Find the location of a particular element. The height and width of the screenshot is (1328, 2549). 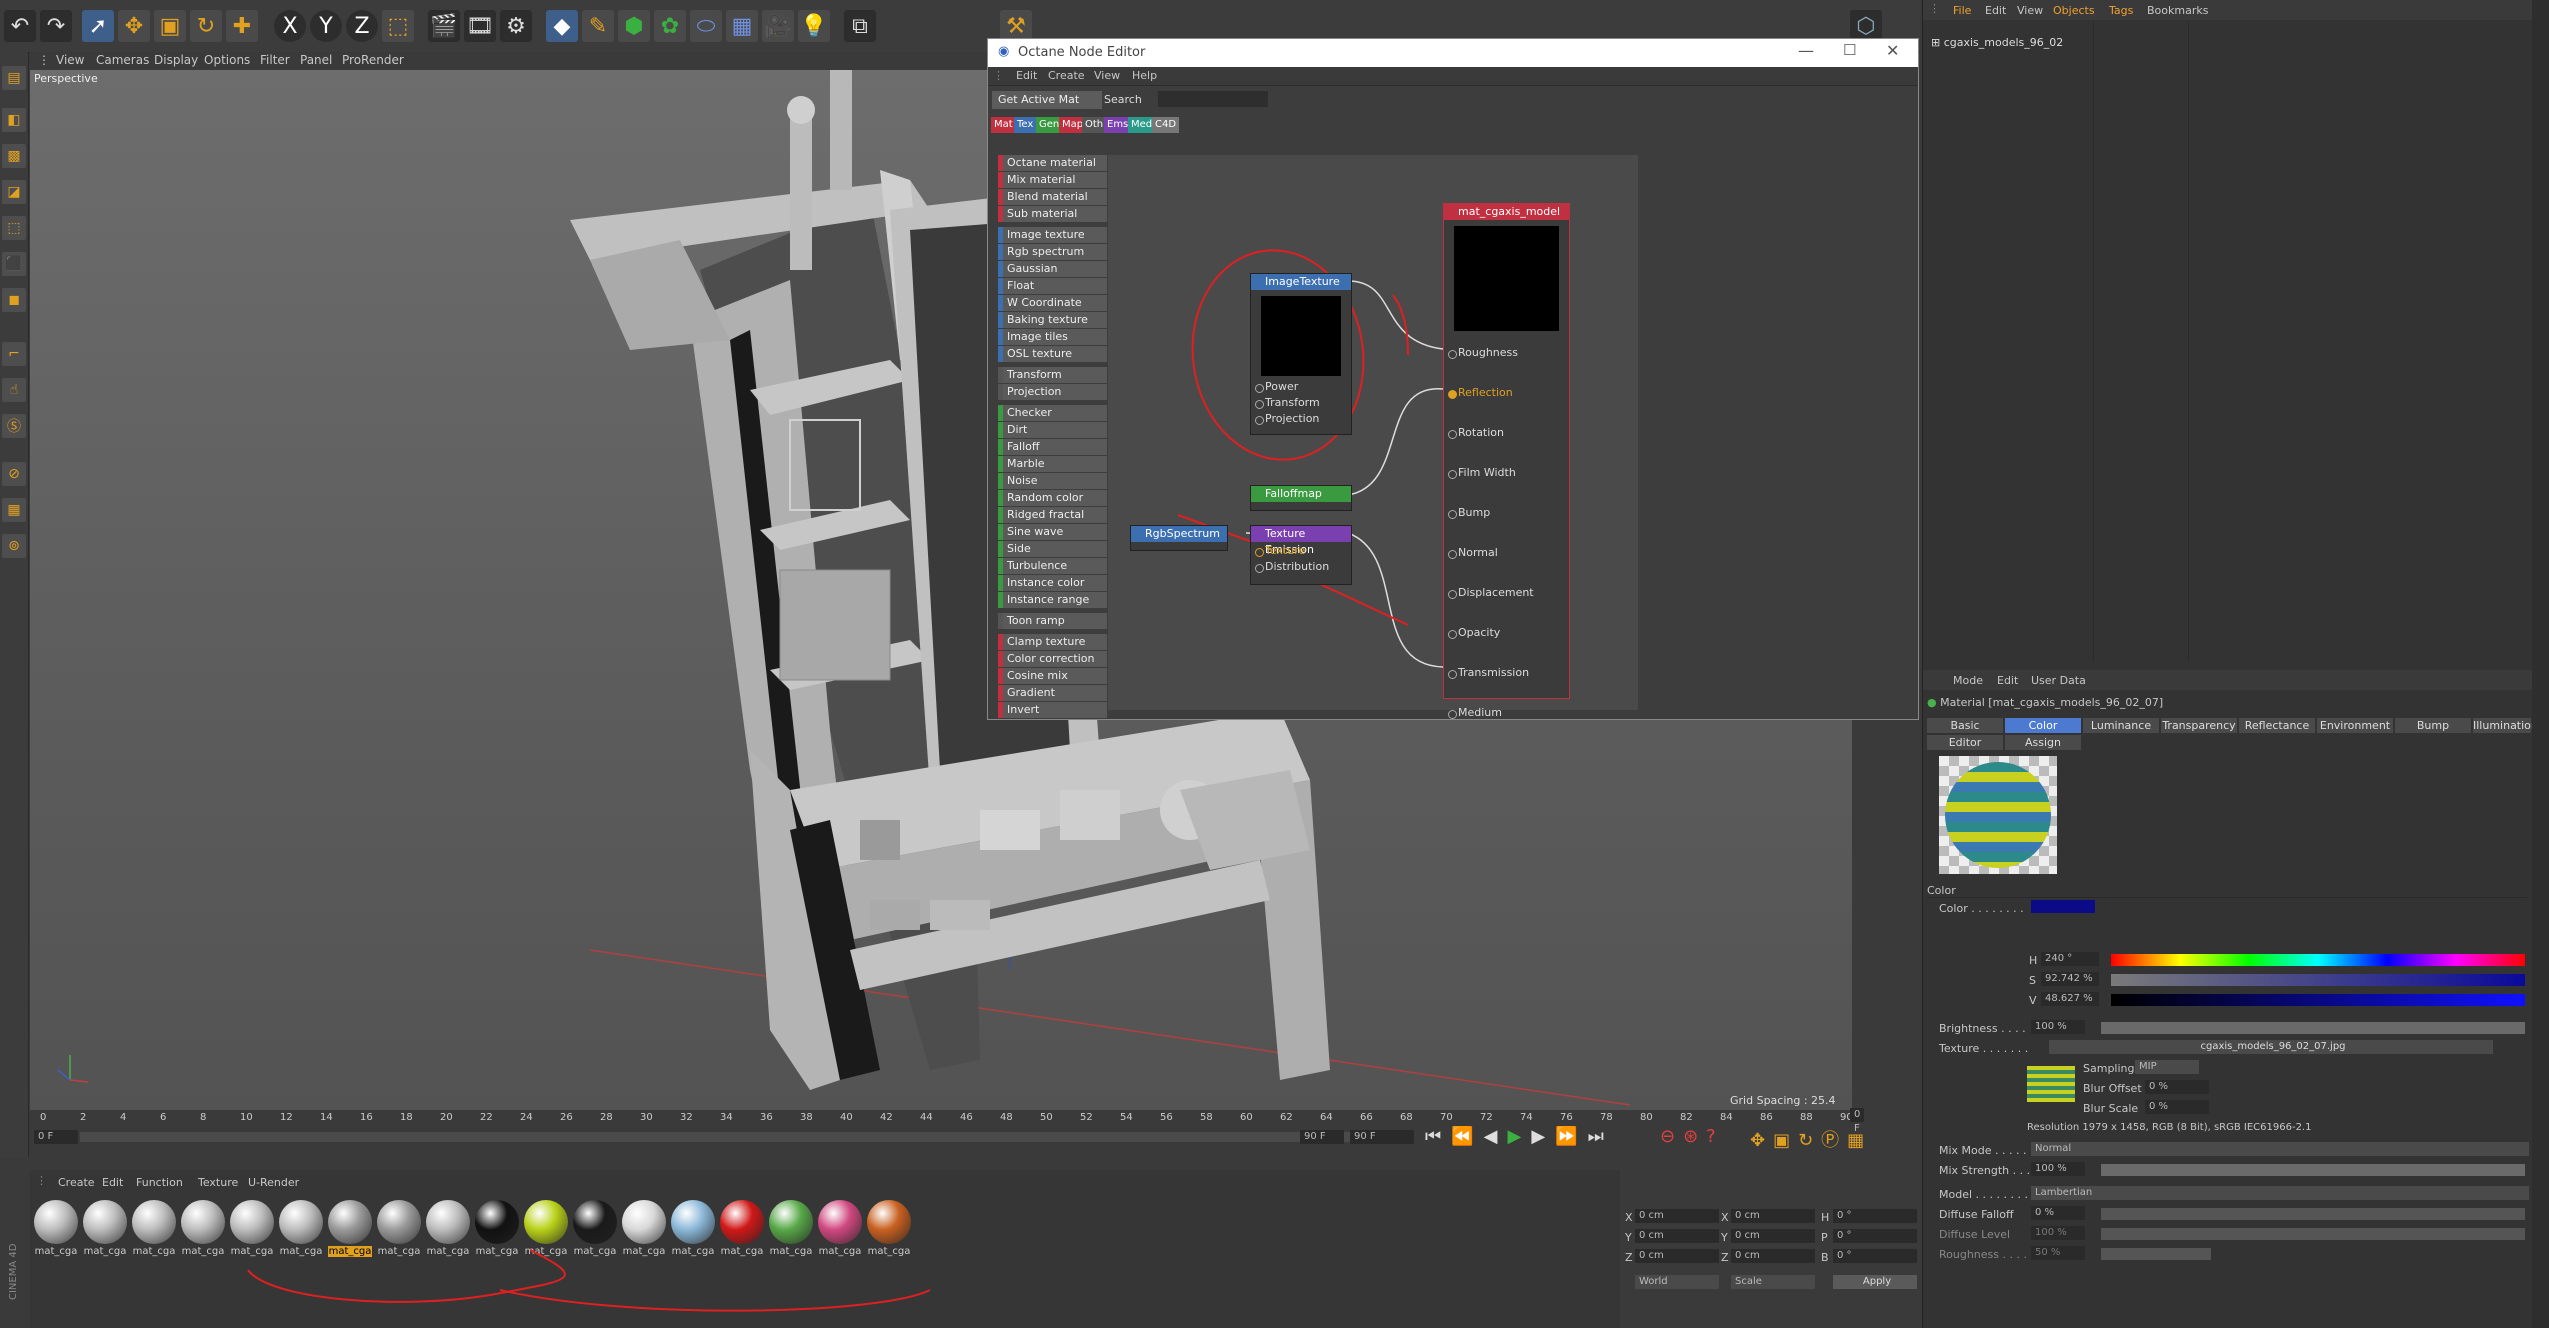

record-controls: ⊖⊛? is located at coordinates (1692, 1136).